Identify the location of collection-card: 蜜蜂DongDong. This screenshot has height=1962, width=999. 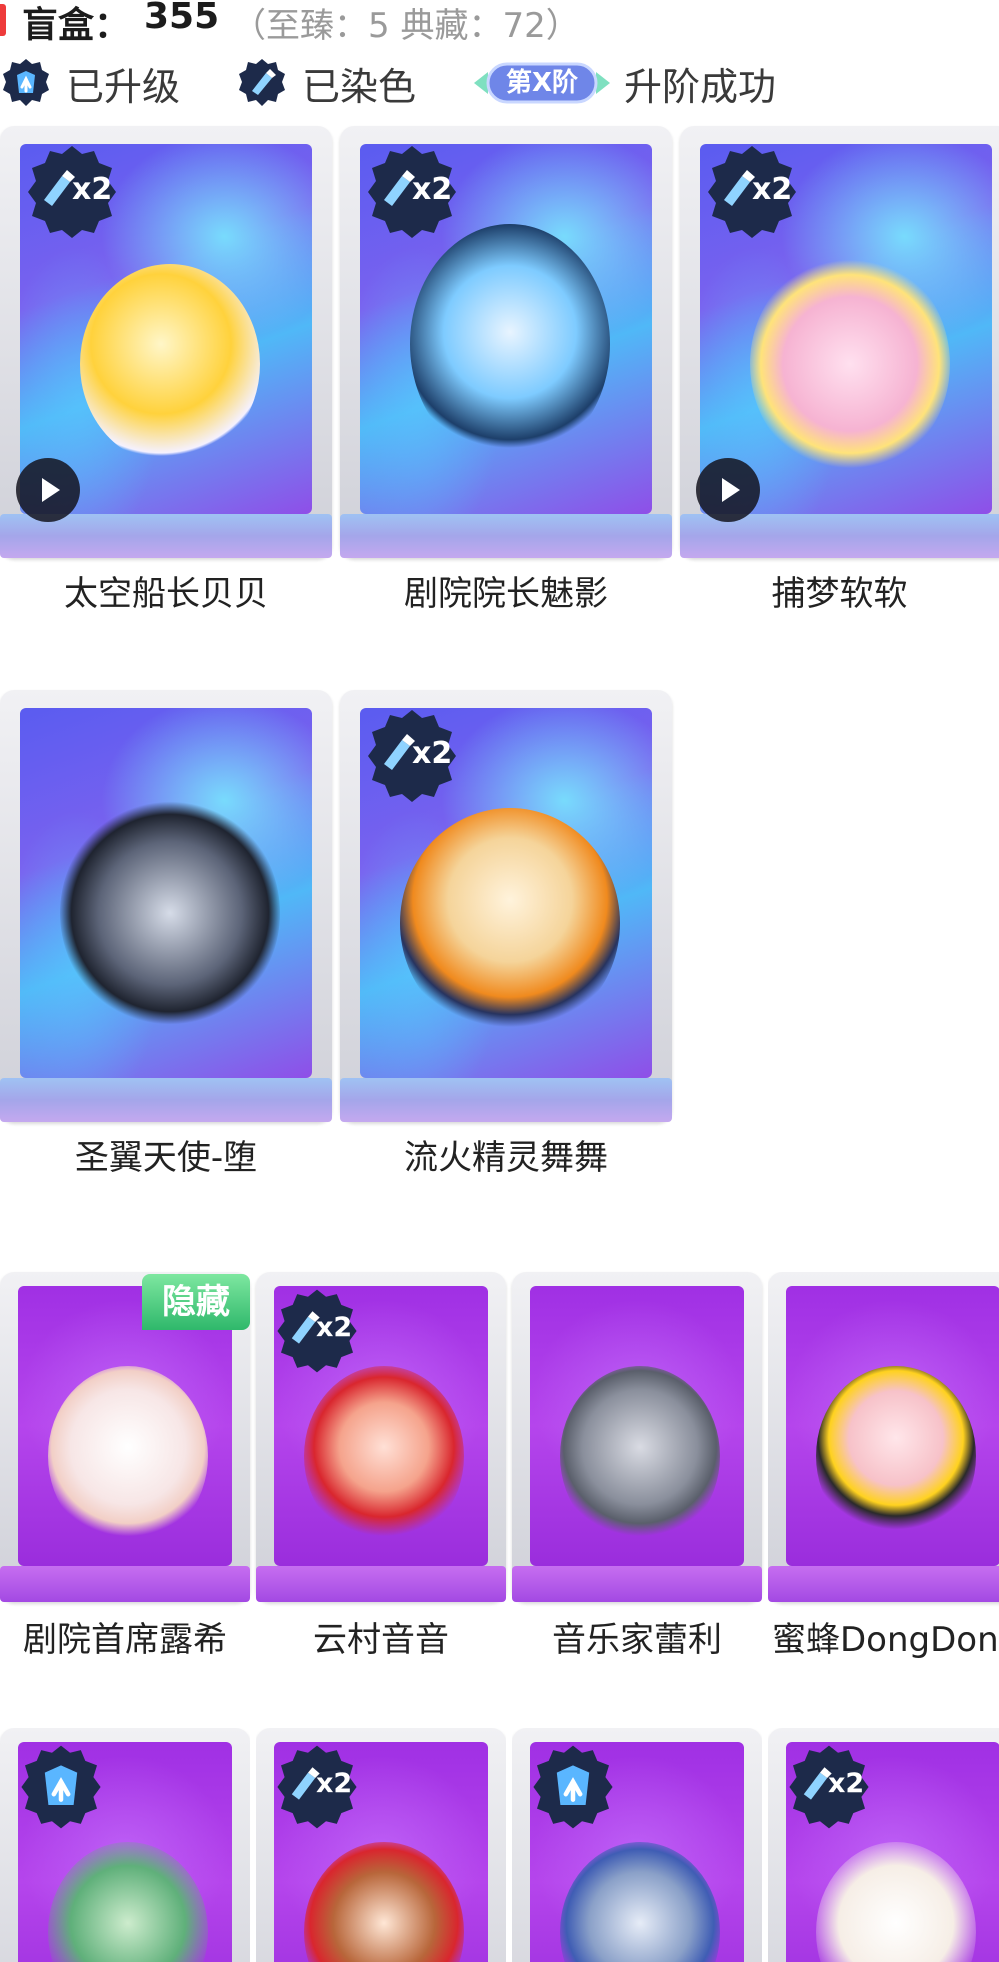
(883, 1472).